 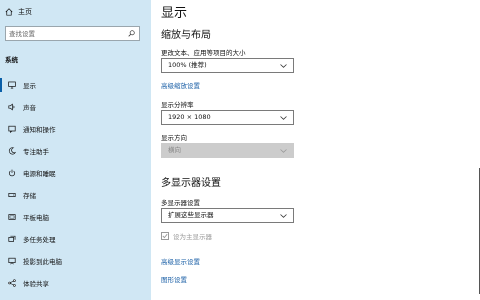 I want to click on checkmark-icon, so click(x=165, y=236).